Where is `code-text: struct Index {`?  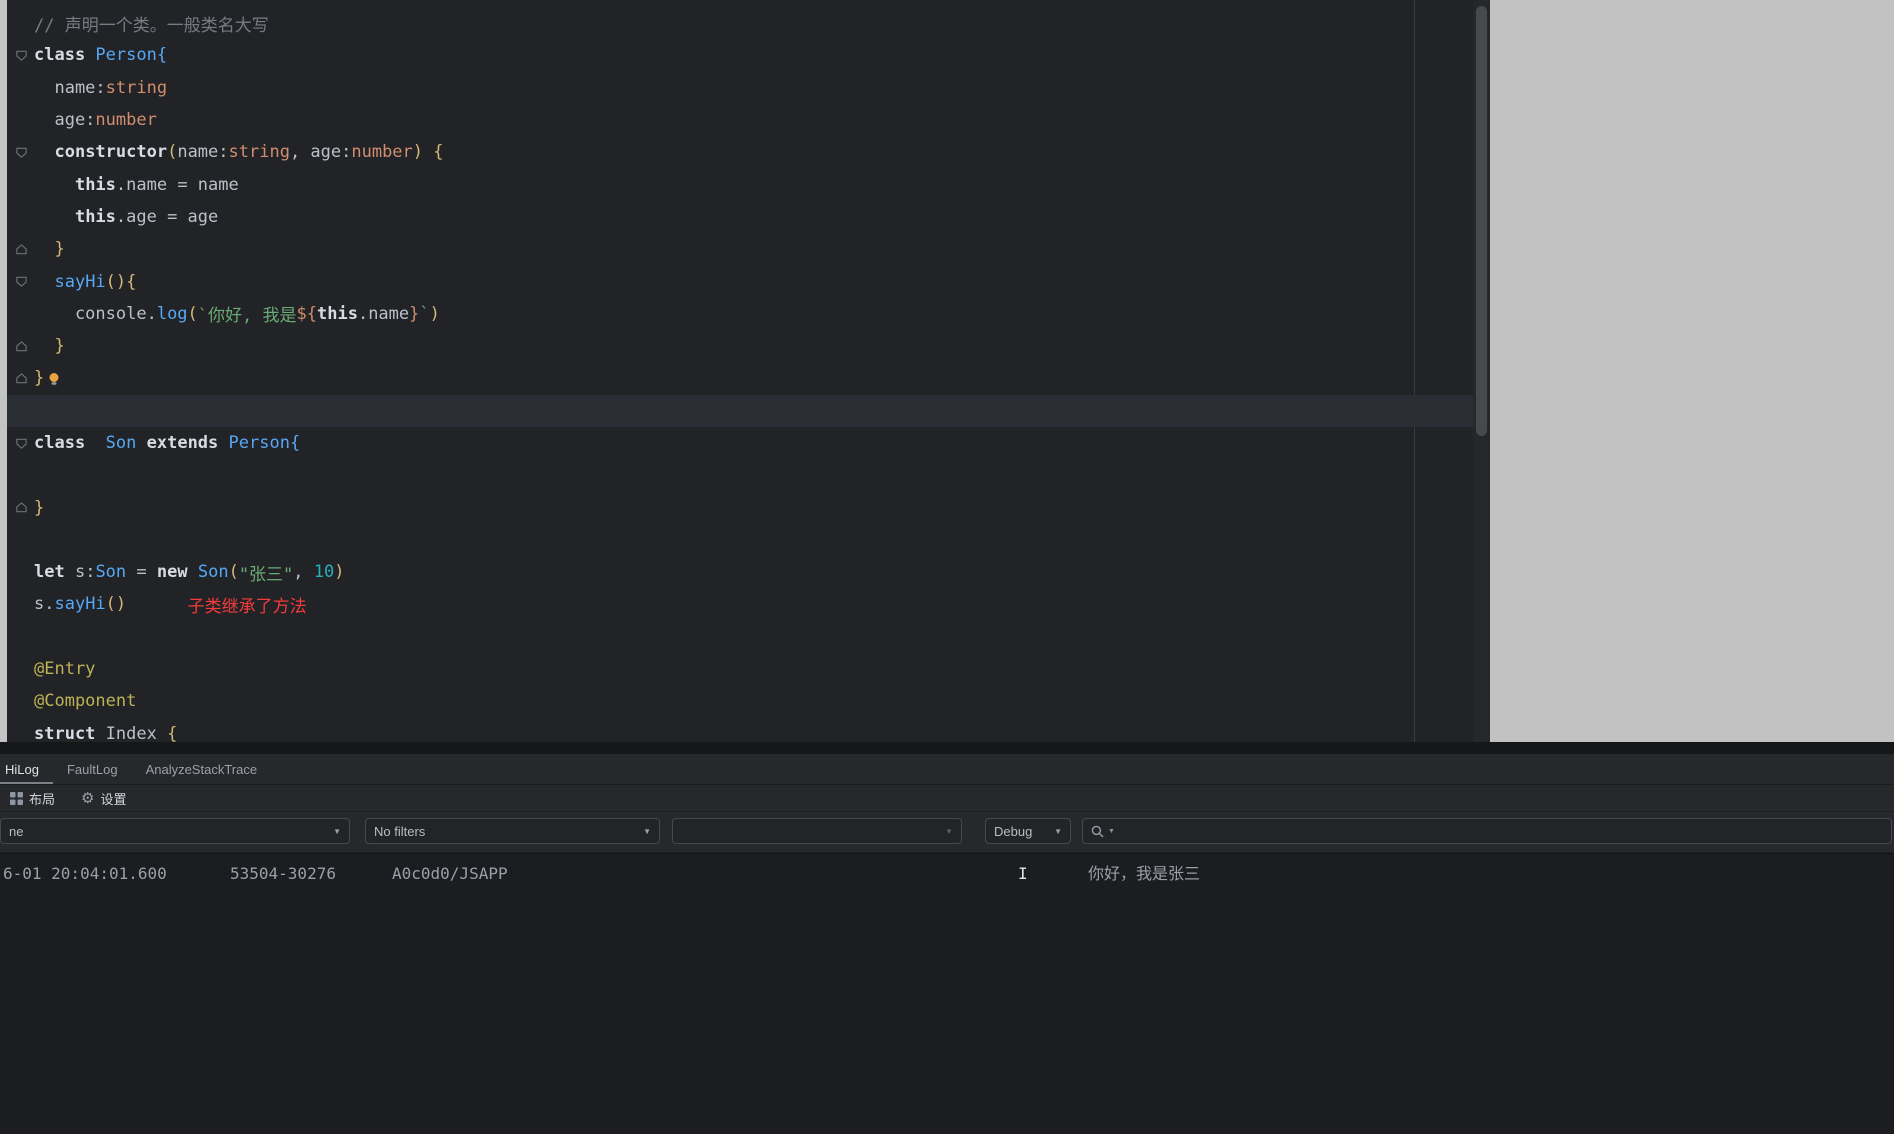
code-text: struct Index { is located at coordinates (105, 733).